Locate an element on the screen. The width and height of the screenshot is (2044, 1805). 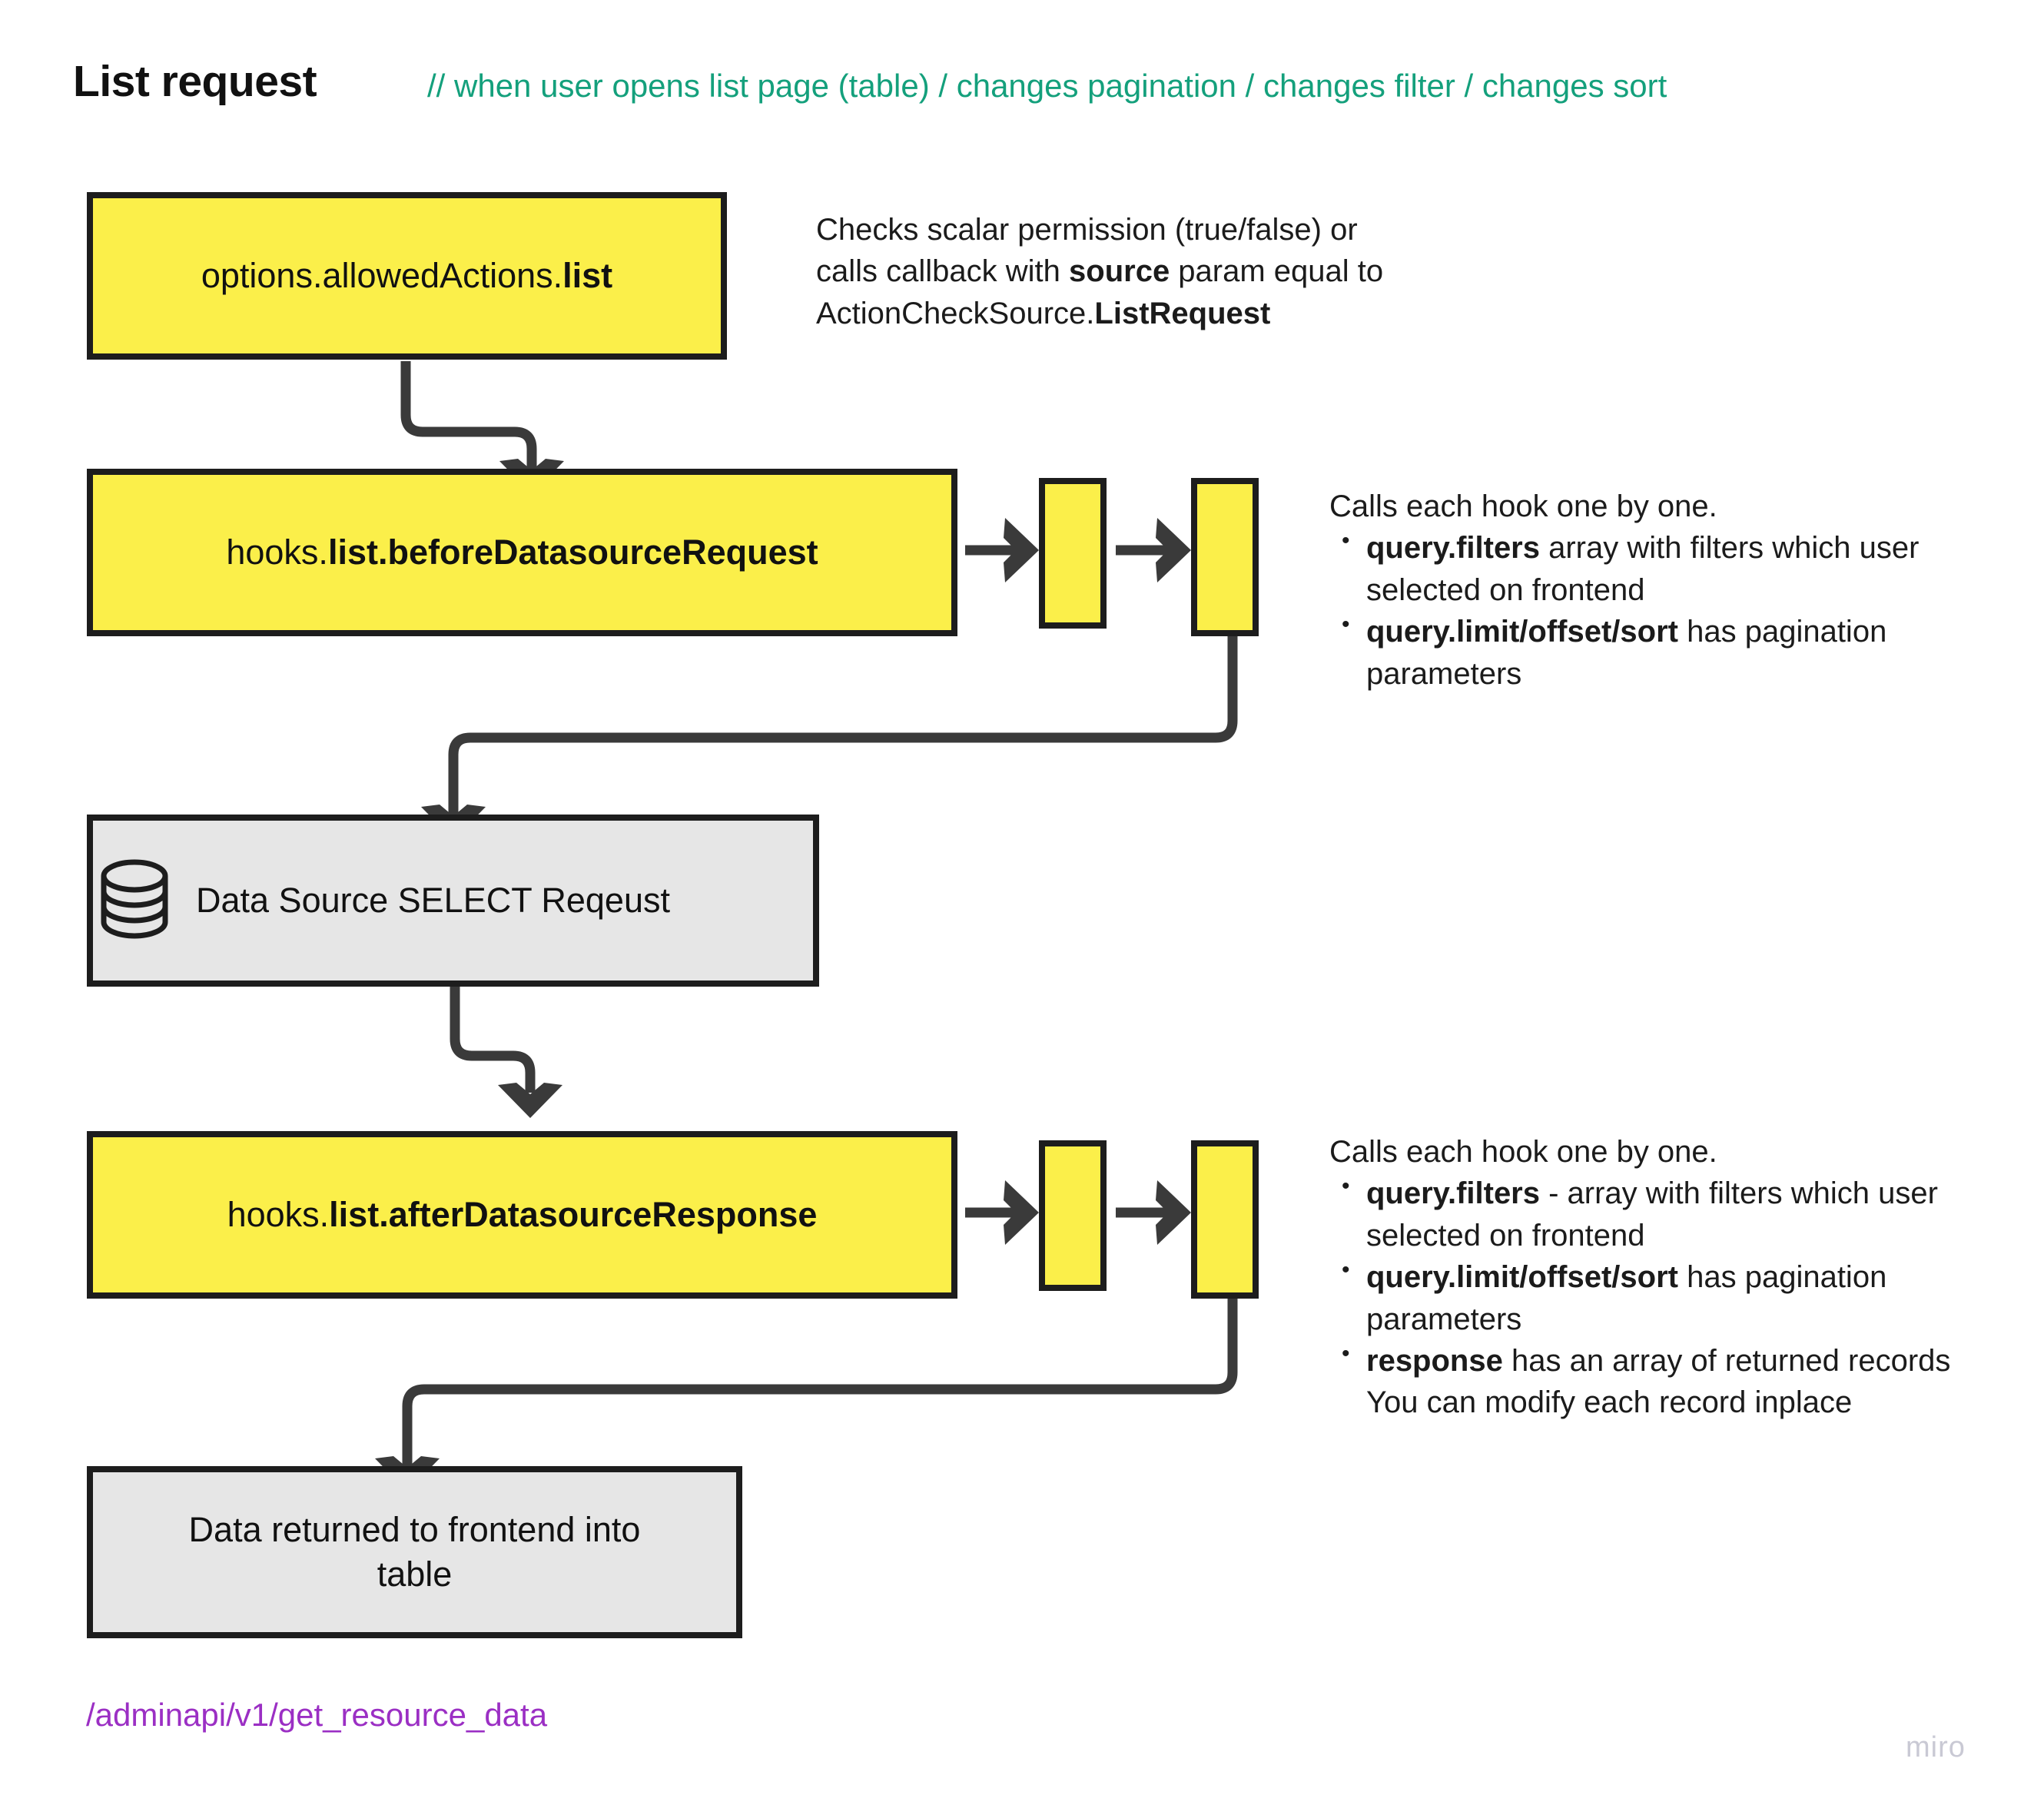
datasource-row: Data Source SELECT Reqeust is located at coordinates (381, 901).